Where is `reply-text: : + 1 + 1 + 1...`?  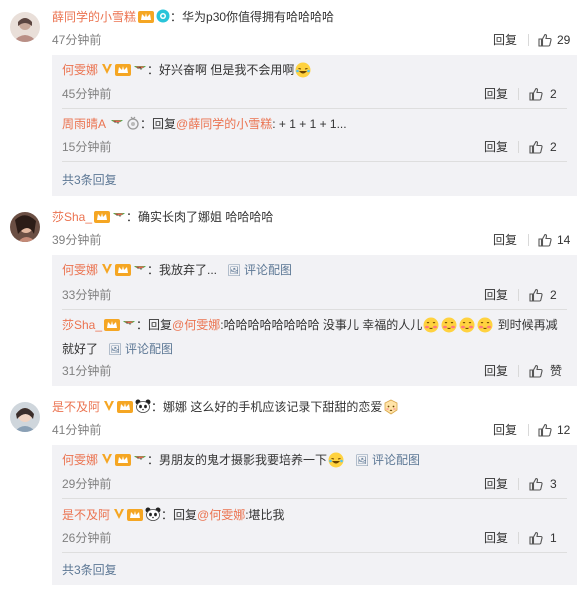
reply-text: : + 1 + 1 + 1... is located at coordinates (309, 124).